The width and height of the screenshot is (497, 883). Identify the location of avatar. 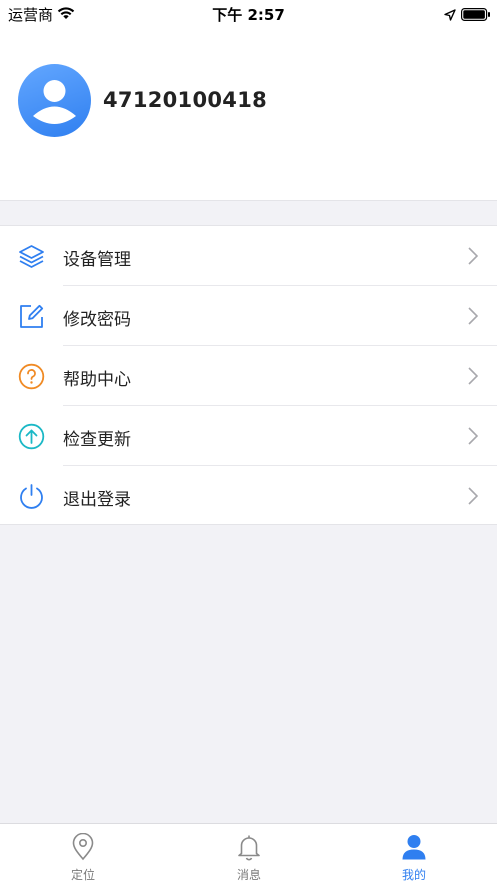
(54, 100).